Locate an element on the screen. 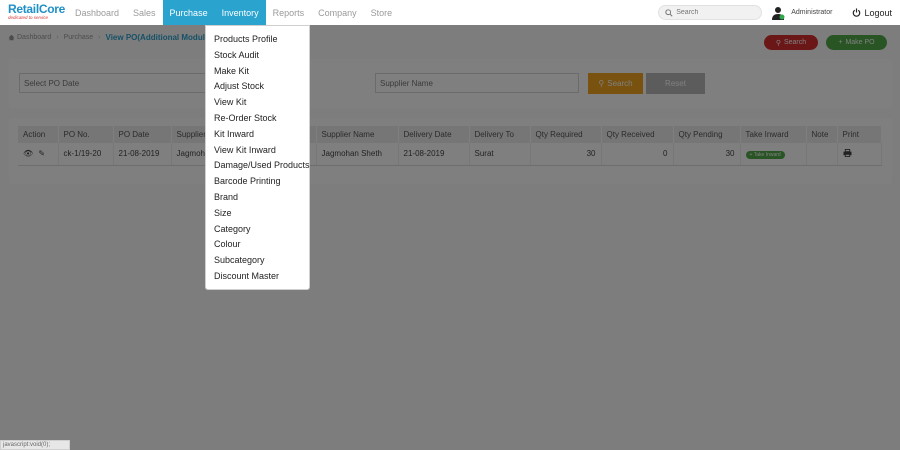 This screenshot has width=900, height=450. menu-item-make-kit: Make Kit is located at coordinates (257, 72).